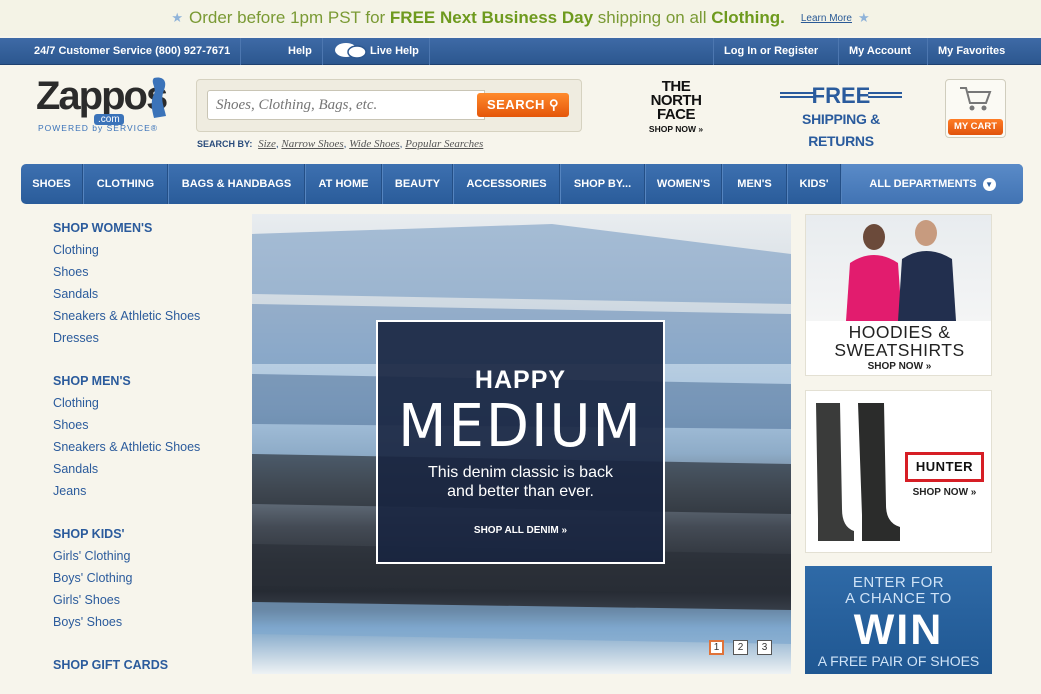 This screenshot has width=1041, height=694. What do you see at coordinates (944, 492) in the screenshot?
I see `hunter-shop-now: SHOP NOW »` at bounding box center [944, 492].